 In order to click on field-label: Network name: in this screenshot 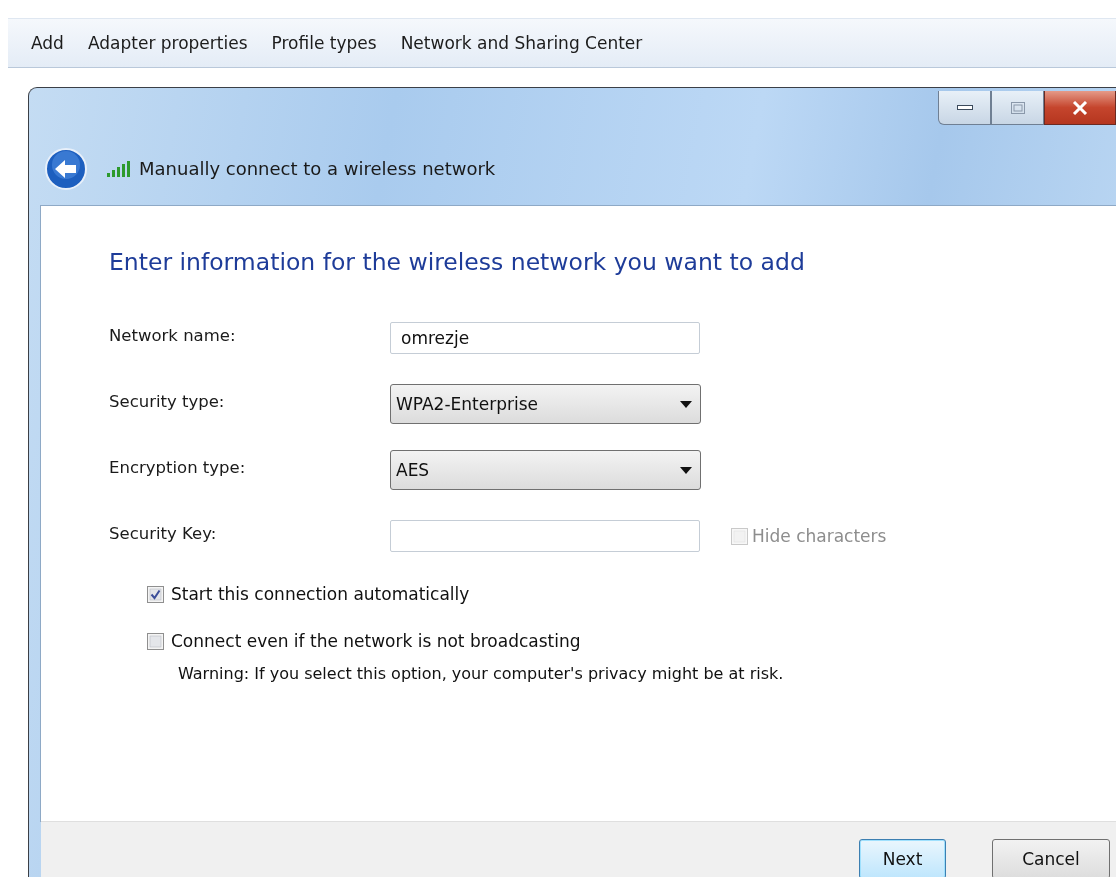, I will do `click(173, 335)`.